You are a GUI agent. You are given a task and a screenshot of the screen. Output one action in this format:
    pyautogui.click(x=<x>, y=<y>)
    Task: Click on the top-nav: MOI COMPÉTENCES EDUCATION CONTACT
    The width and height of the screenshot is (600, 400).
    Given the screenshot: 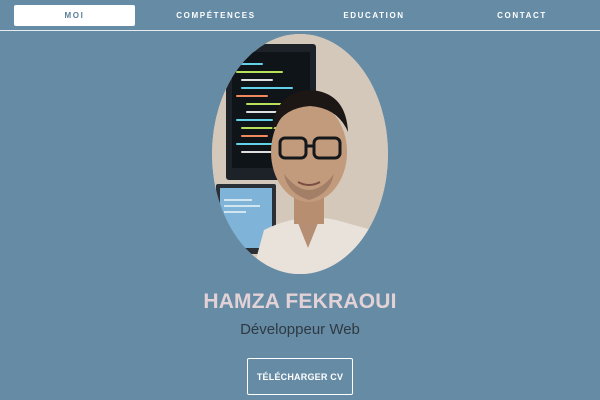 What is the action you would take?
    pyautogui.click(x=300, y=15)
    